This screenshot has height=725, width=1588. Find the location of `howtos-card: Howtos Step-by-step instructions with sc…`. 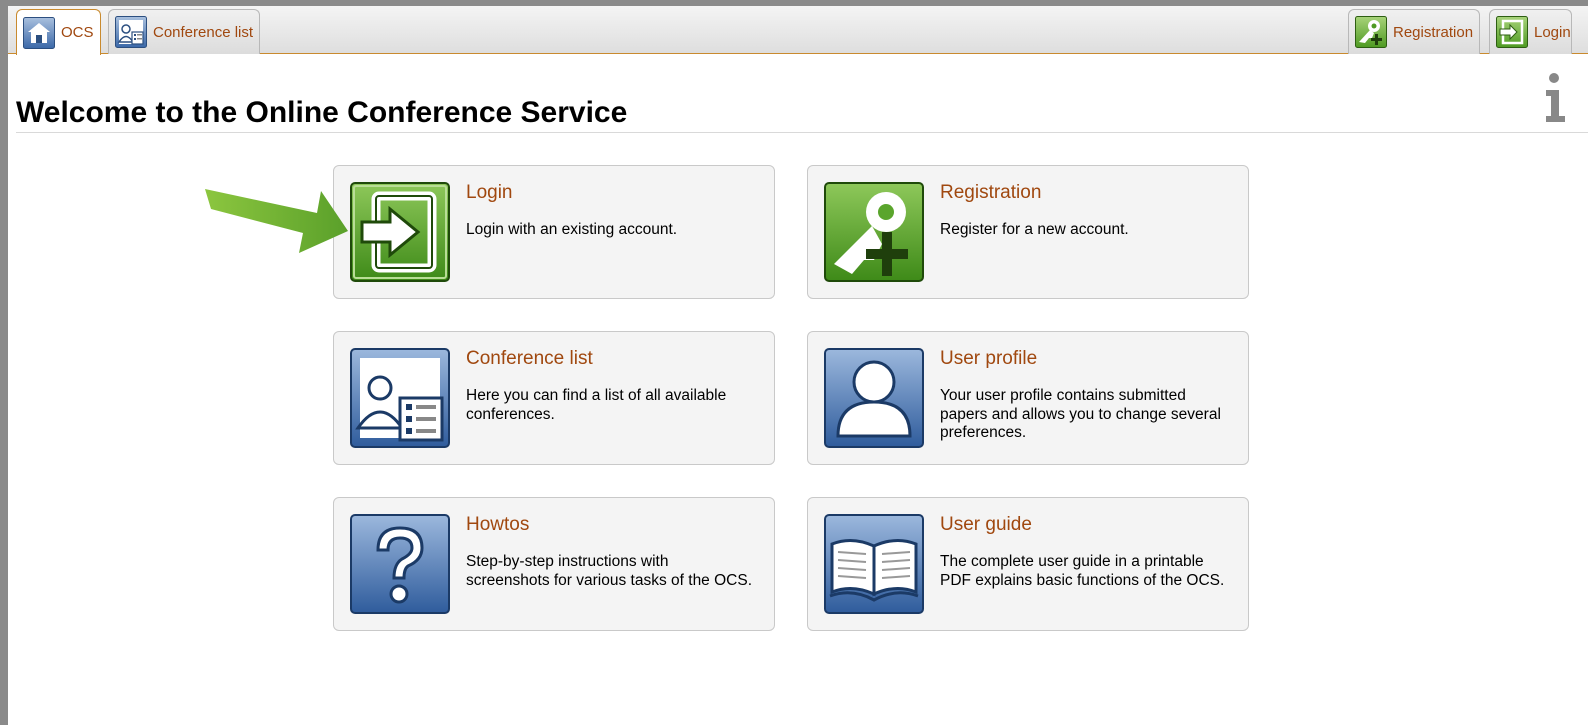

howtos-card: Howtos Step-by-step instructions with sc… is located at coordinates (554, 564).